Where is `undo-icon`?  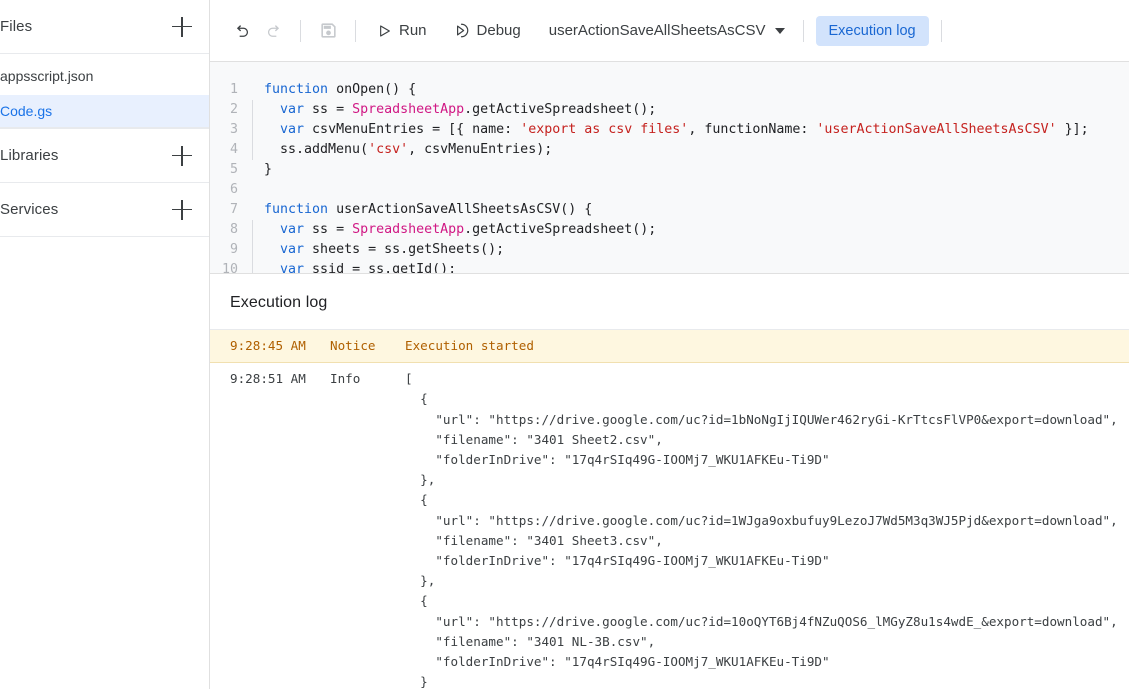
undo-icon is located at coordinates (242, 30).